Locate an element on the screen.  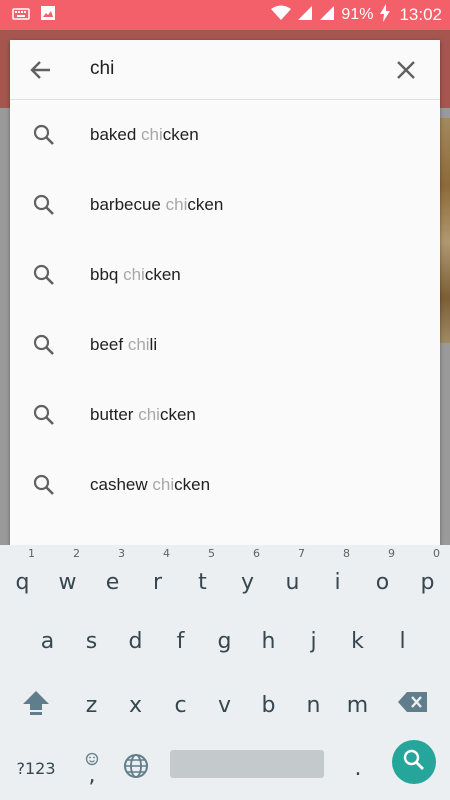
suggestion-text: butter chicken is located at coordinates (143, 414).